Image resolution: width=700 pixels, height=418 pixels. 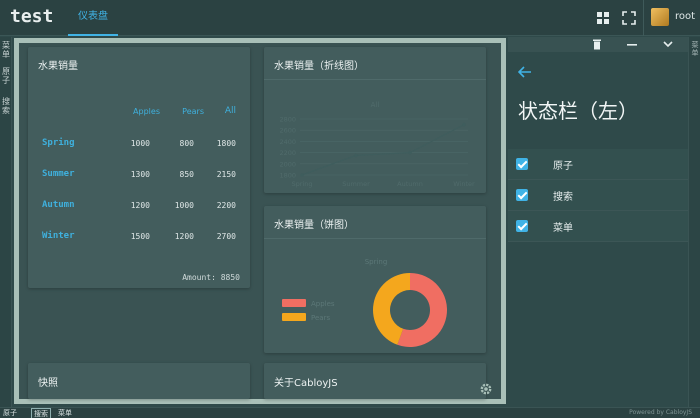 I want to click on sidebar-tab-menu: 菜单, so click(x=6, y=50).